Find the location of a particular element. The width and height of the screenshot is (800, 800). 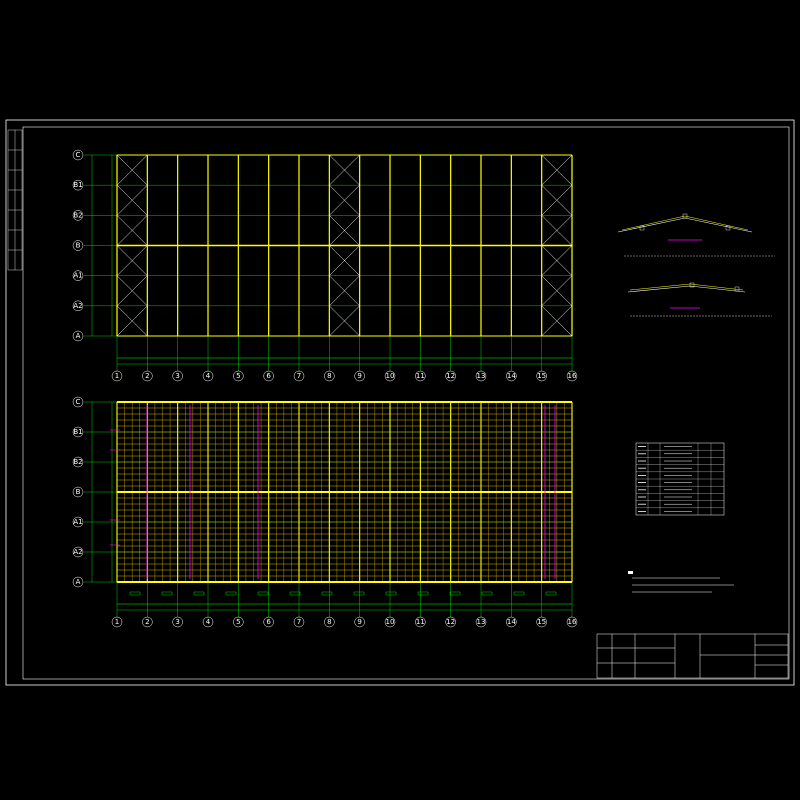

title-block is located at coordinates (692, 656).